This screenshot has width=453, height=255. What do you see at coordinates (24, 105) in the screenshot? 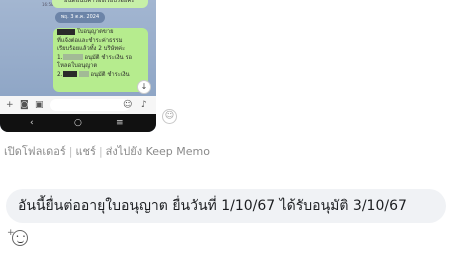
I see `camera-icon: ◙` at bounding box center [24, 105].